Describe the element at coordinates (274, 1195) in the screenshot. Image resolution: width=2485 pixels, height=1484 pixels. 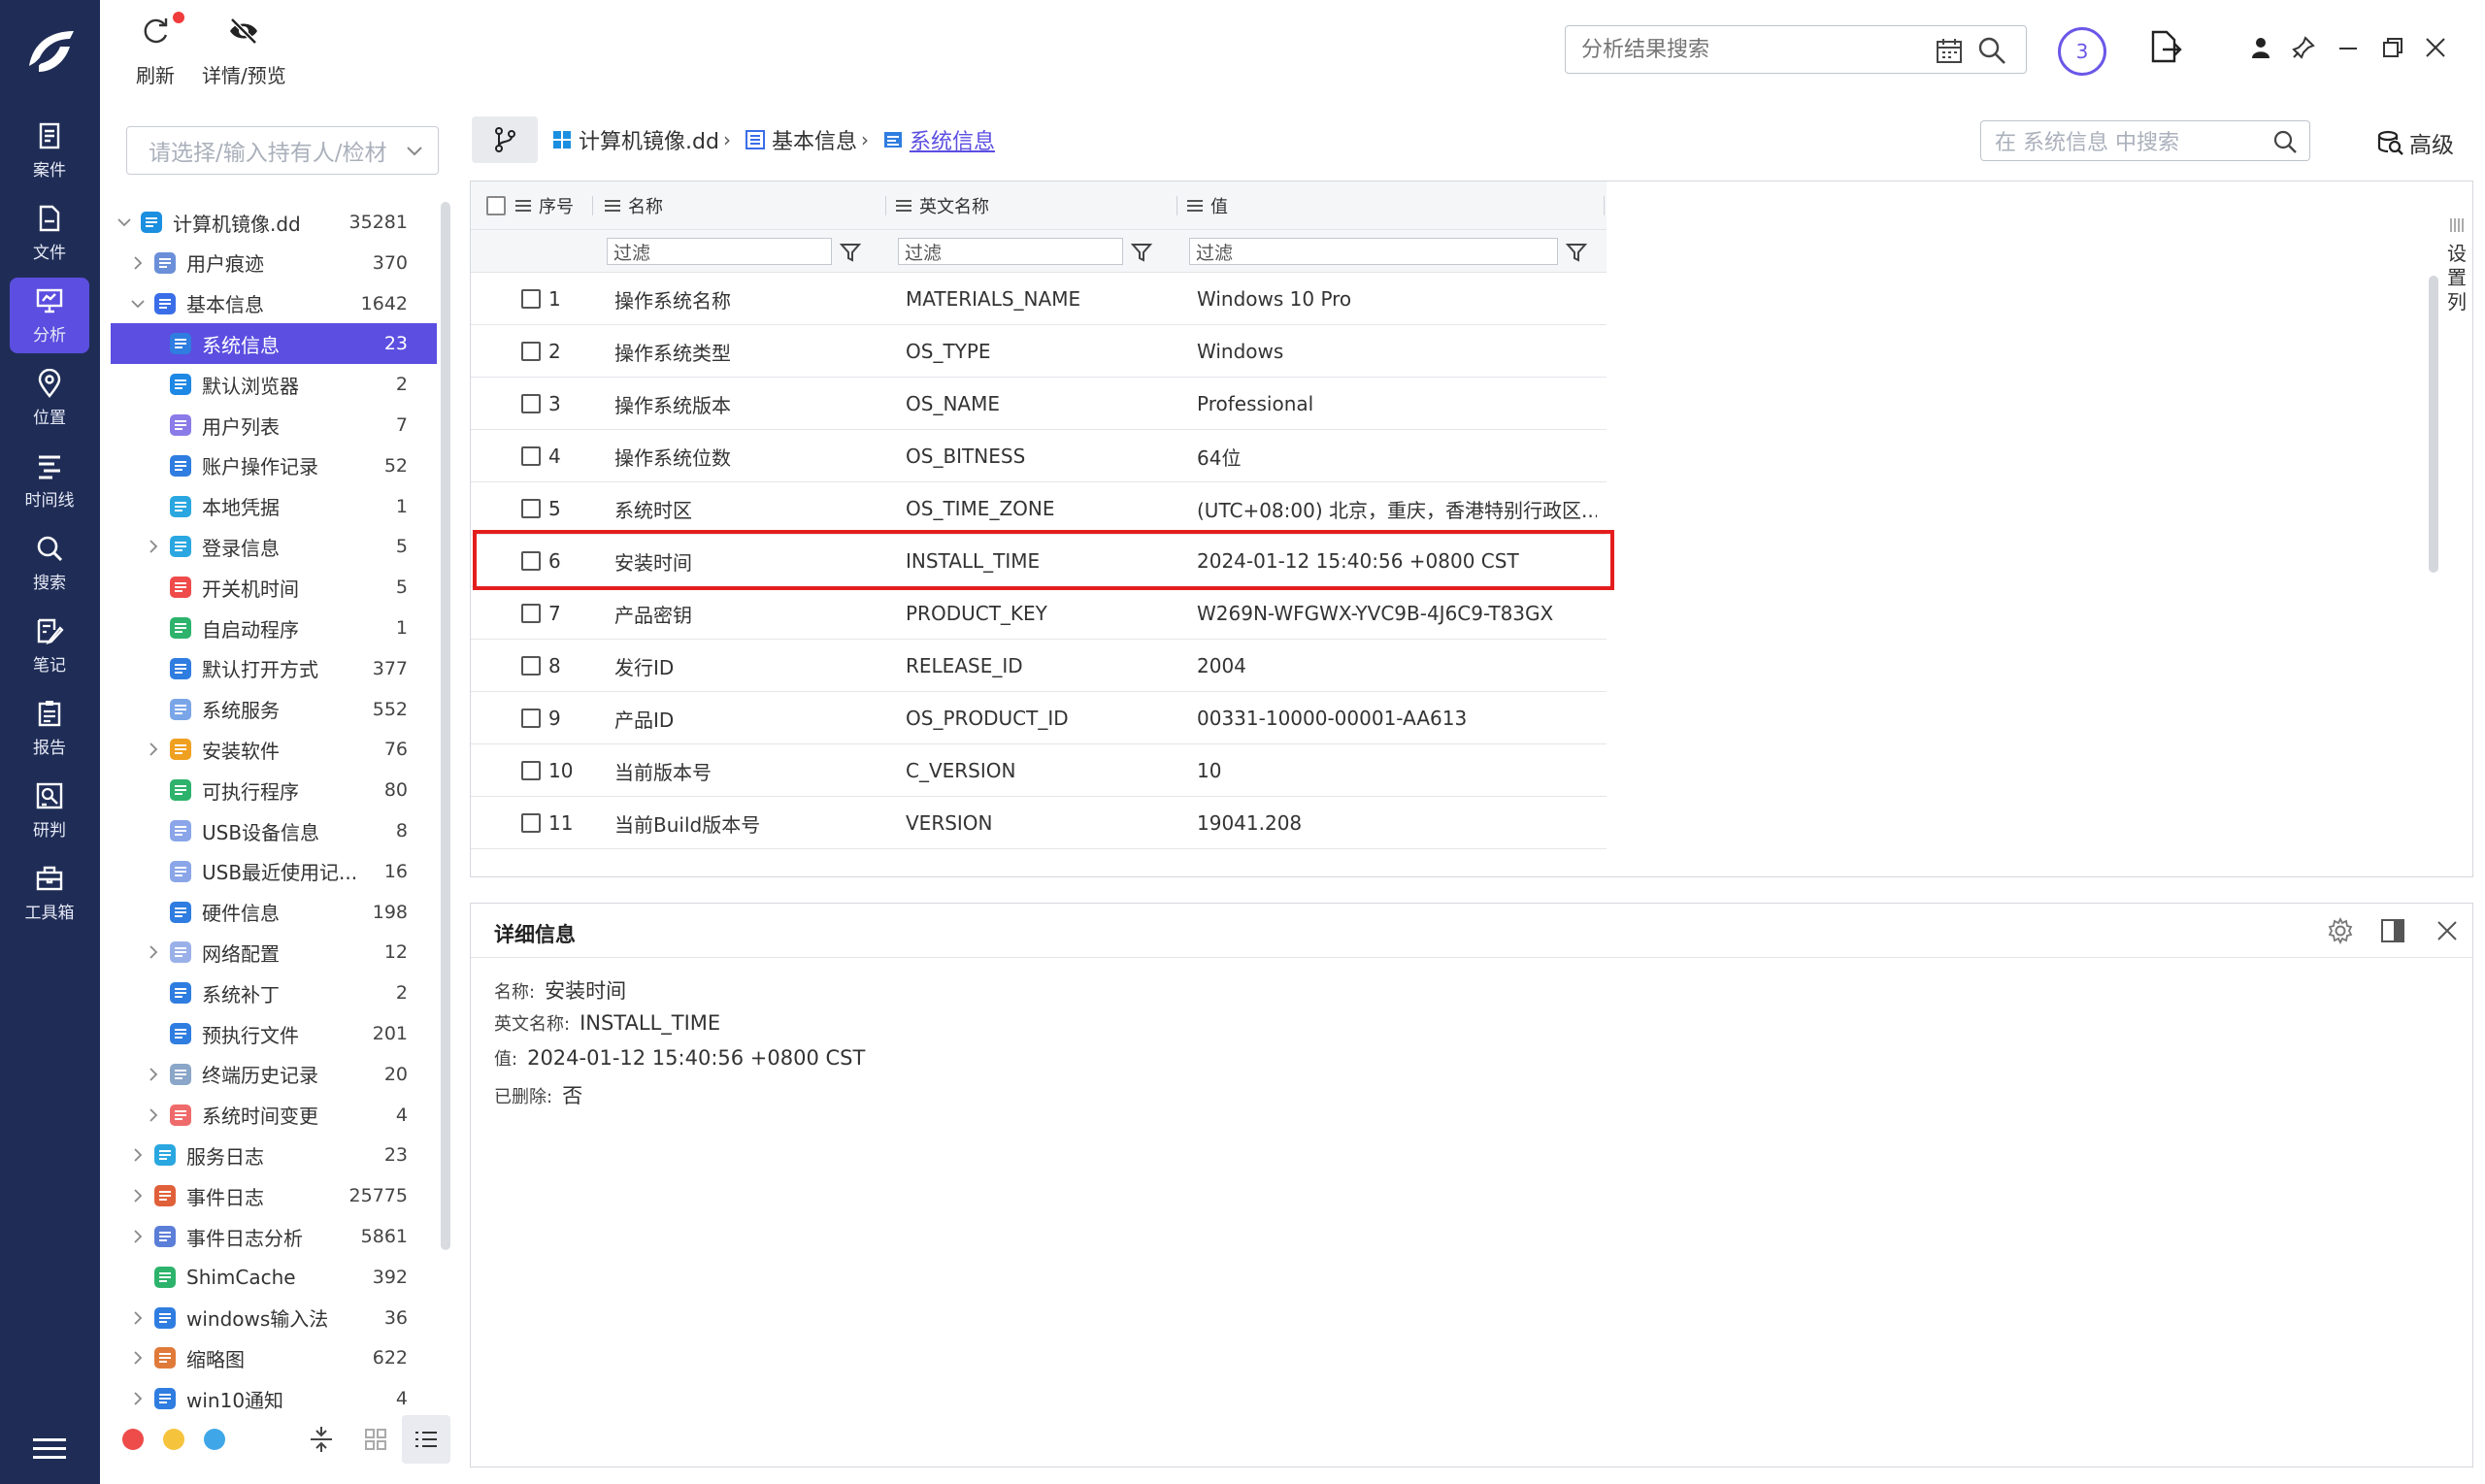
I see `tree-item-event-log: 事件日志 25775` at that location.